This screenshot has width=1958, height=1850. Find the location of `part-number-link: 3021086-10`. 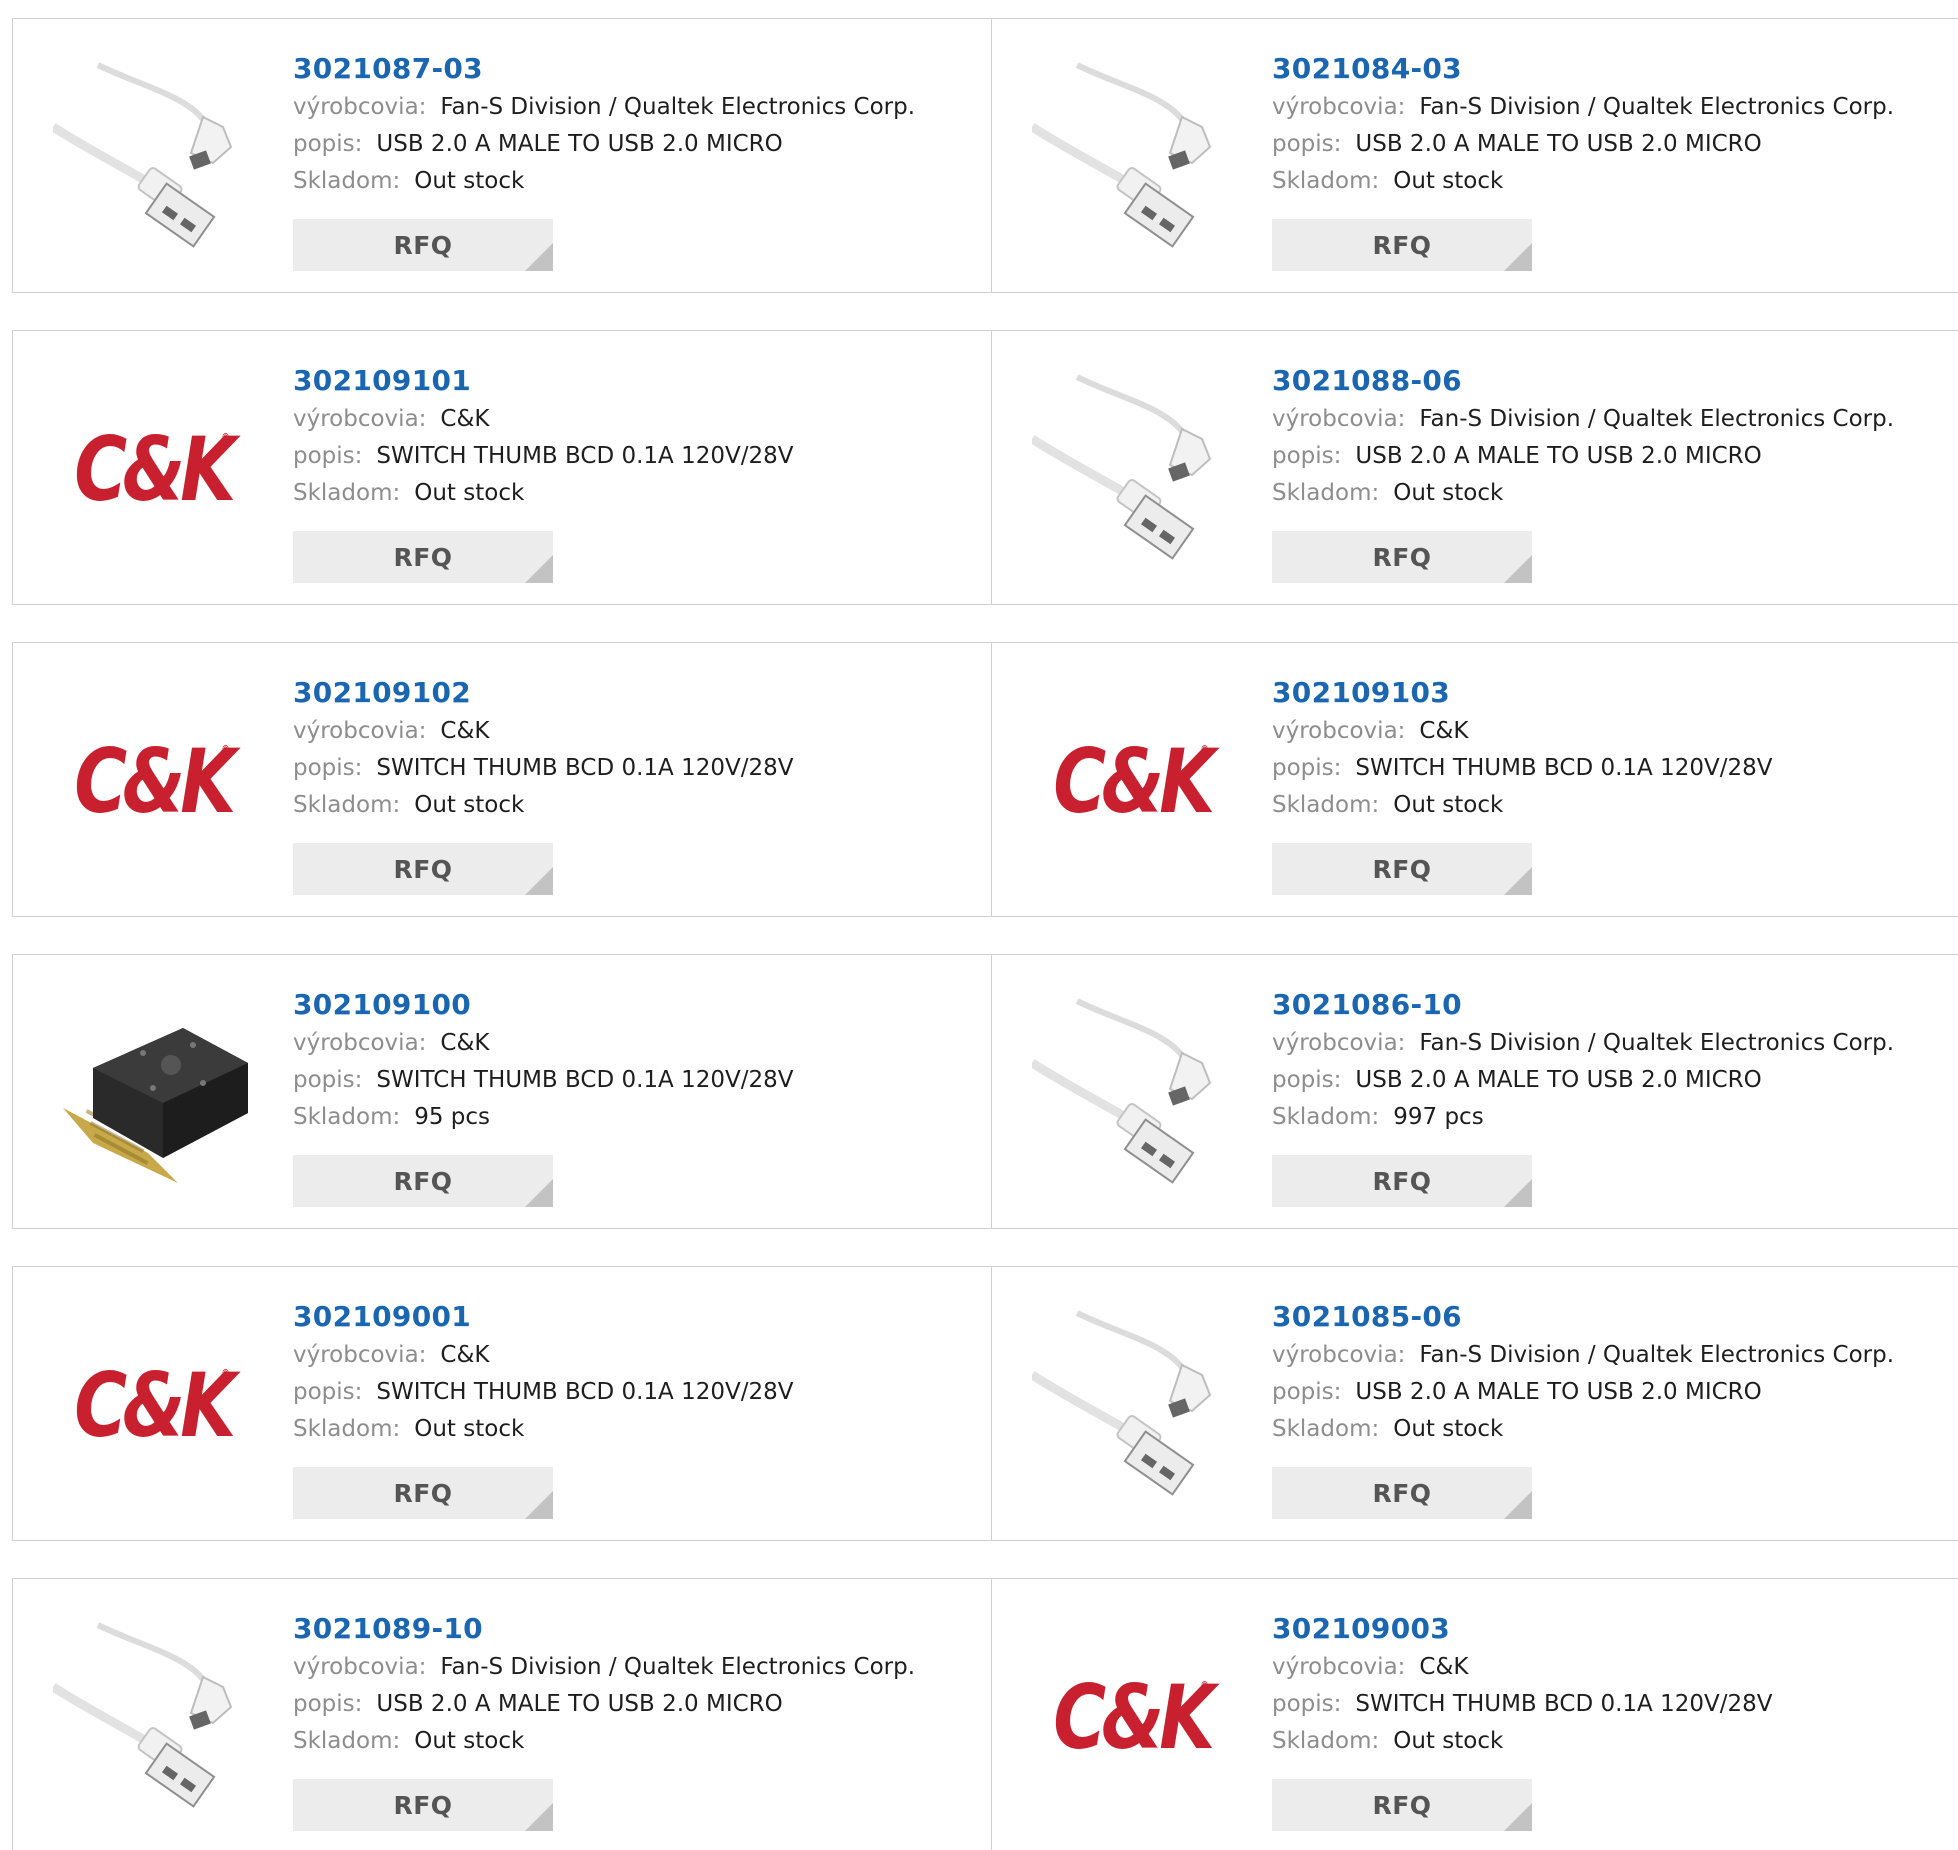

part-number-link: 3021086-10 is located at coordinates (1610, 1005).